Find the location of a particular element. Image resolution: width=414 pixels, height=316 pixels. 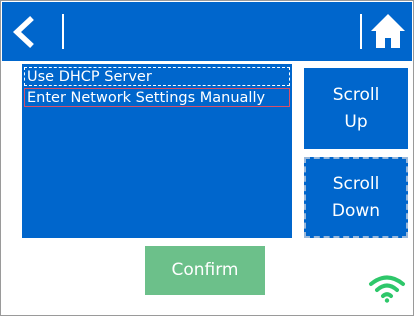

option-use-dhcp: Use DHCP Server is located at coordinates (157, 76).